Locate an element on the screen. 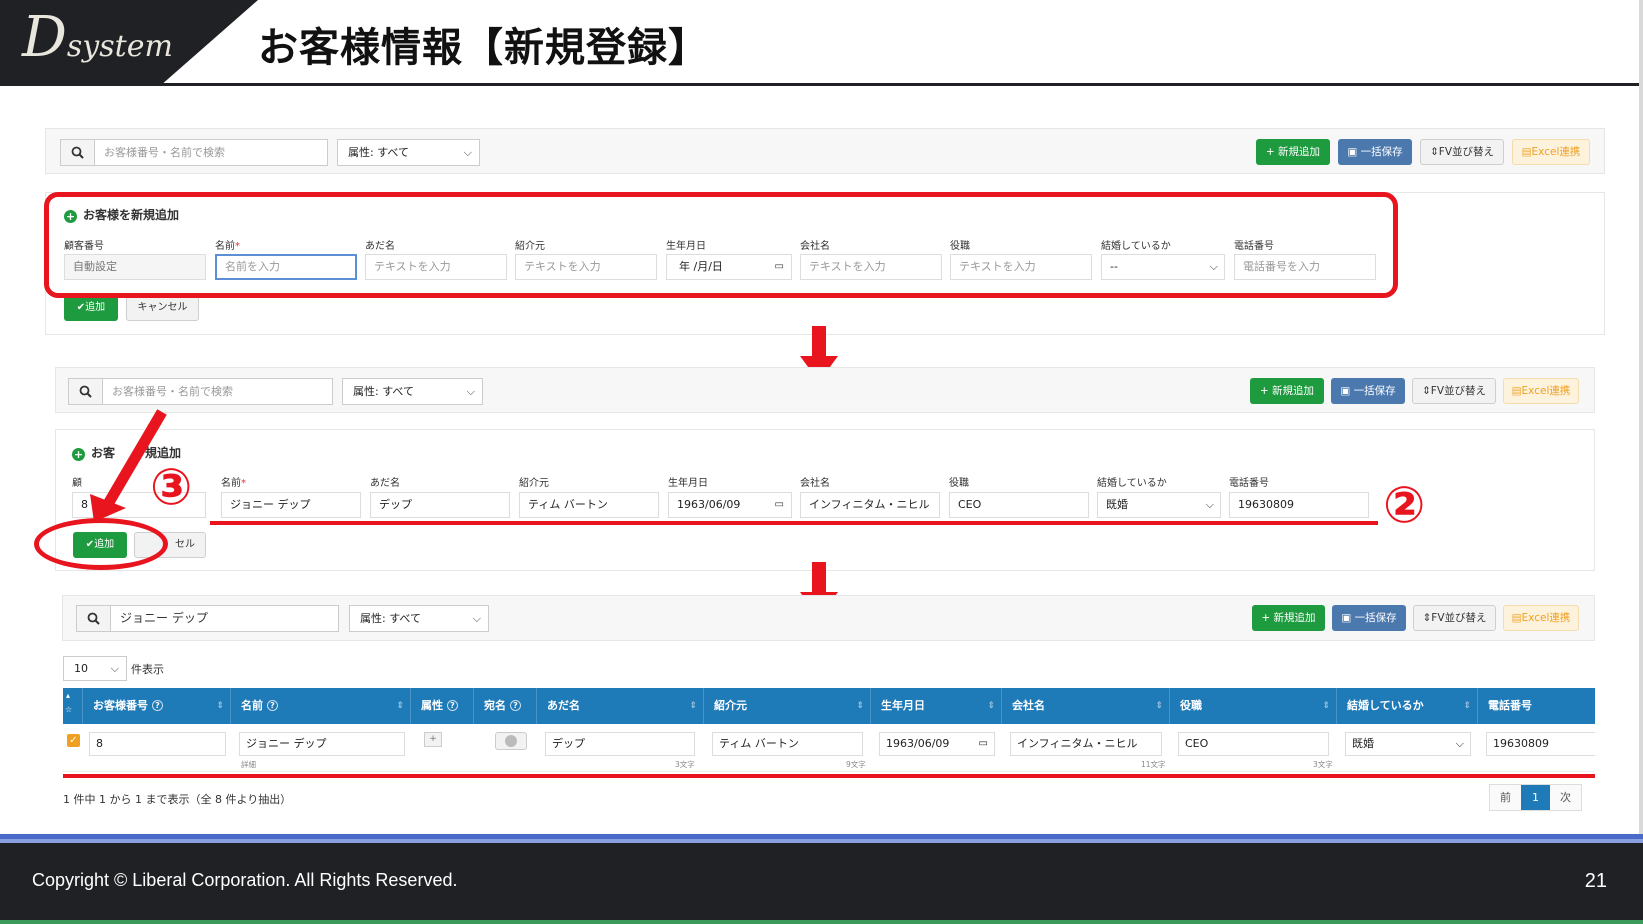 This screenshot has width=1643, height=924. search-input-2: お客様番号・名前で検索 is located at coordinates (200, 391).